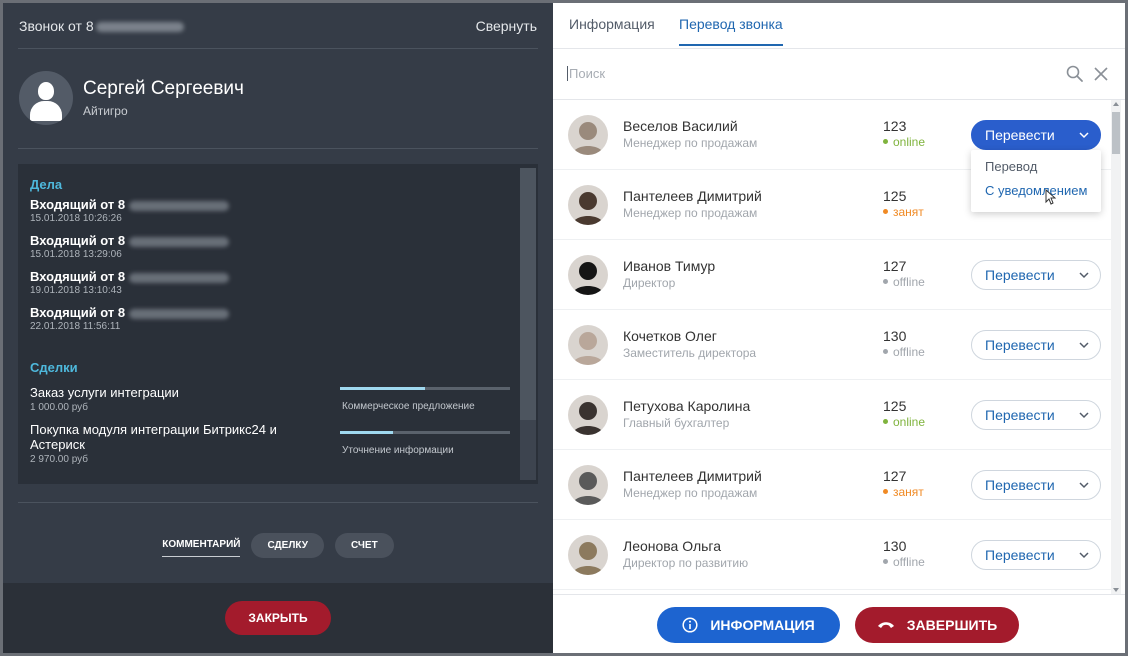  Describe the element at coordinates (672, 546) in the screenshot. I see `employee-name: Леонова Ольга` at that location.